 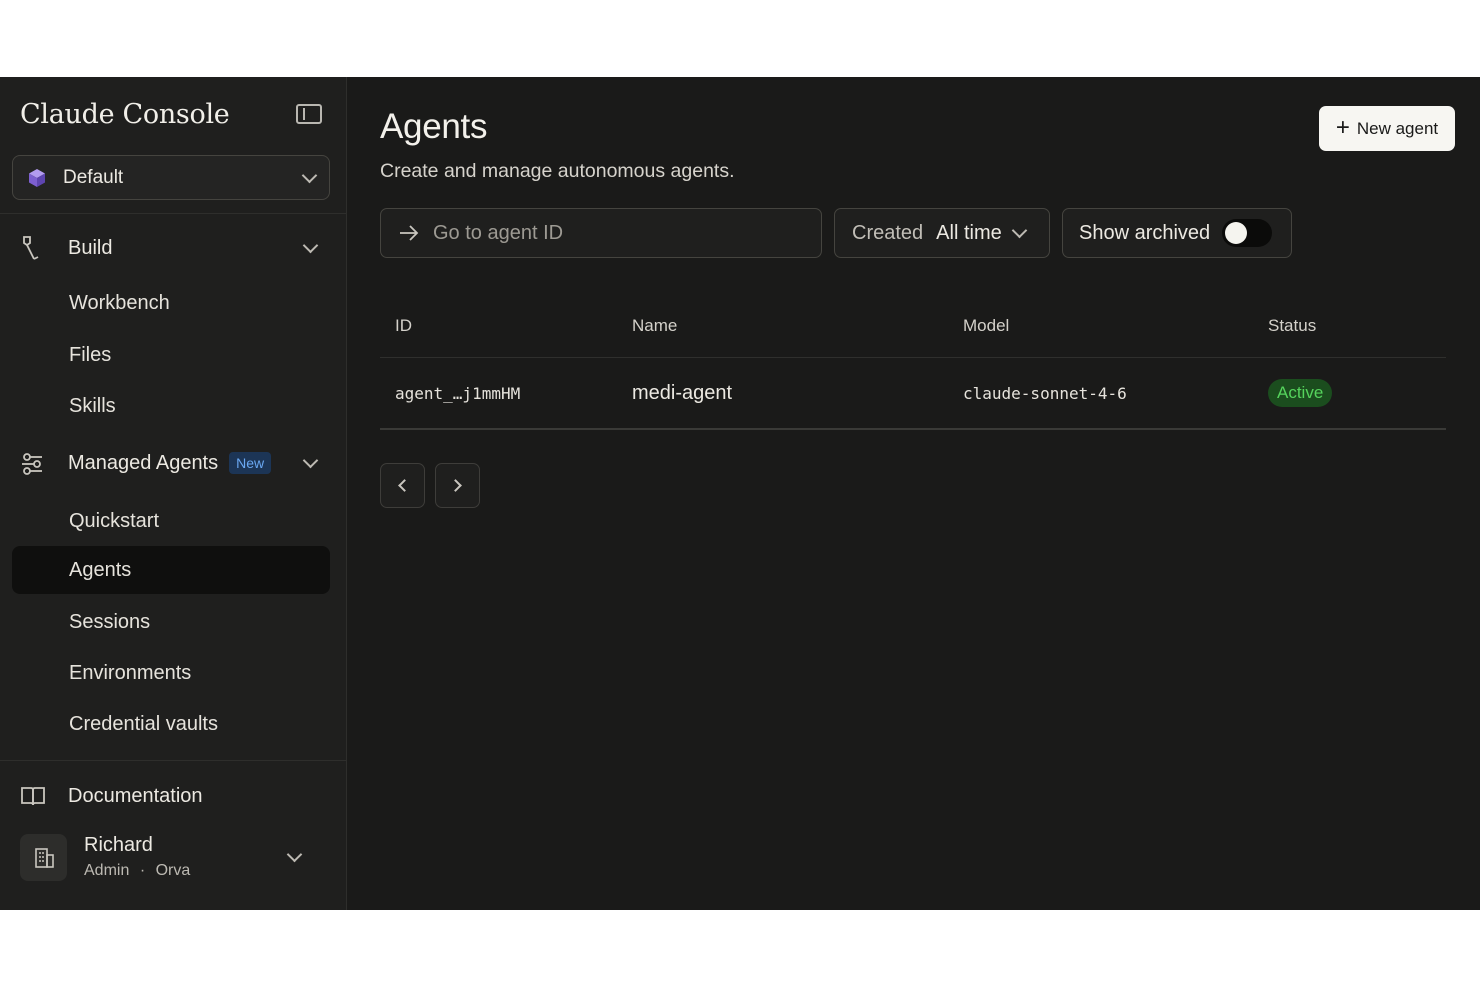 What do you see at coordinates (1342, 127) in the screenshot?
I see `plus-icon: +` at bounding box center [1342, 127].